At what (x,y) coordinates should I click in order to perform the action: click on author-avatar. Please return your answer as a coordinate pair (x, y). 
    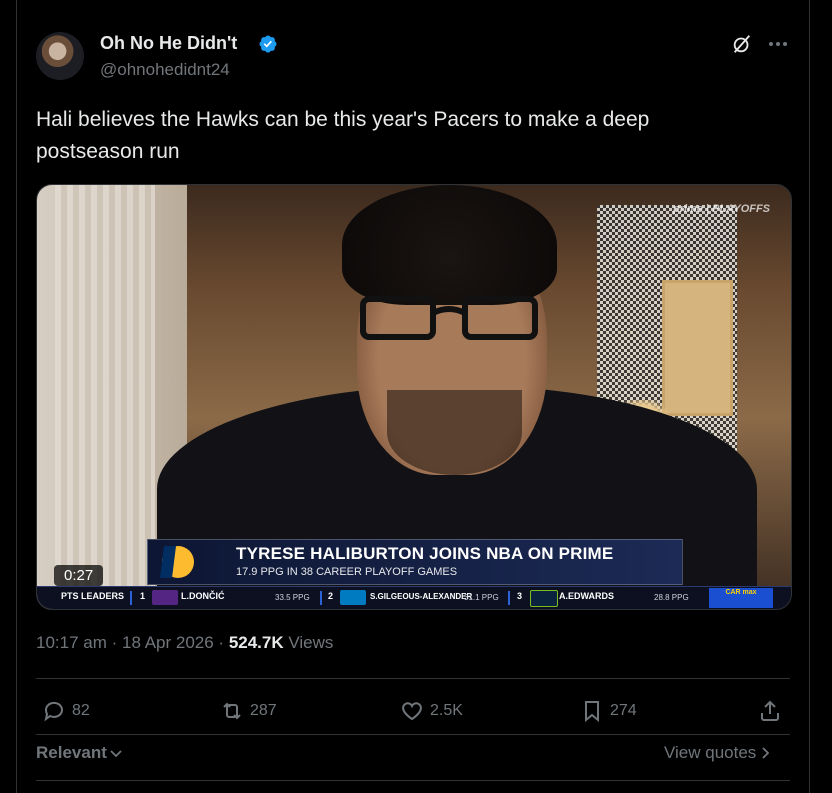
    Looking at the image, I should click on (60, 56).